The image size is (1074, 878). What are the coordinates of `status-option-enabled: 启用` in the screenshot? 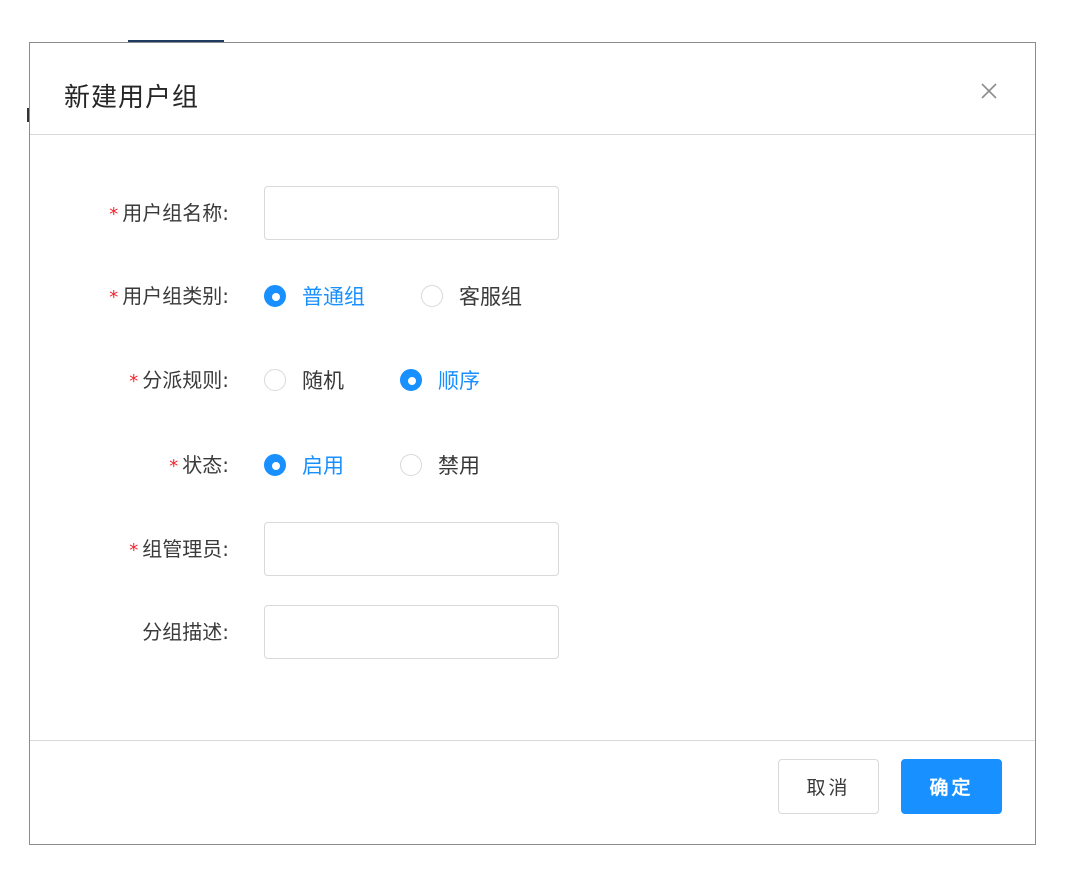 It's located at (304, 465).